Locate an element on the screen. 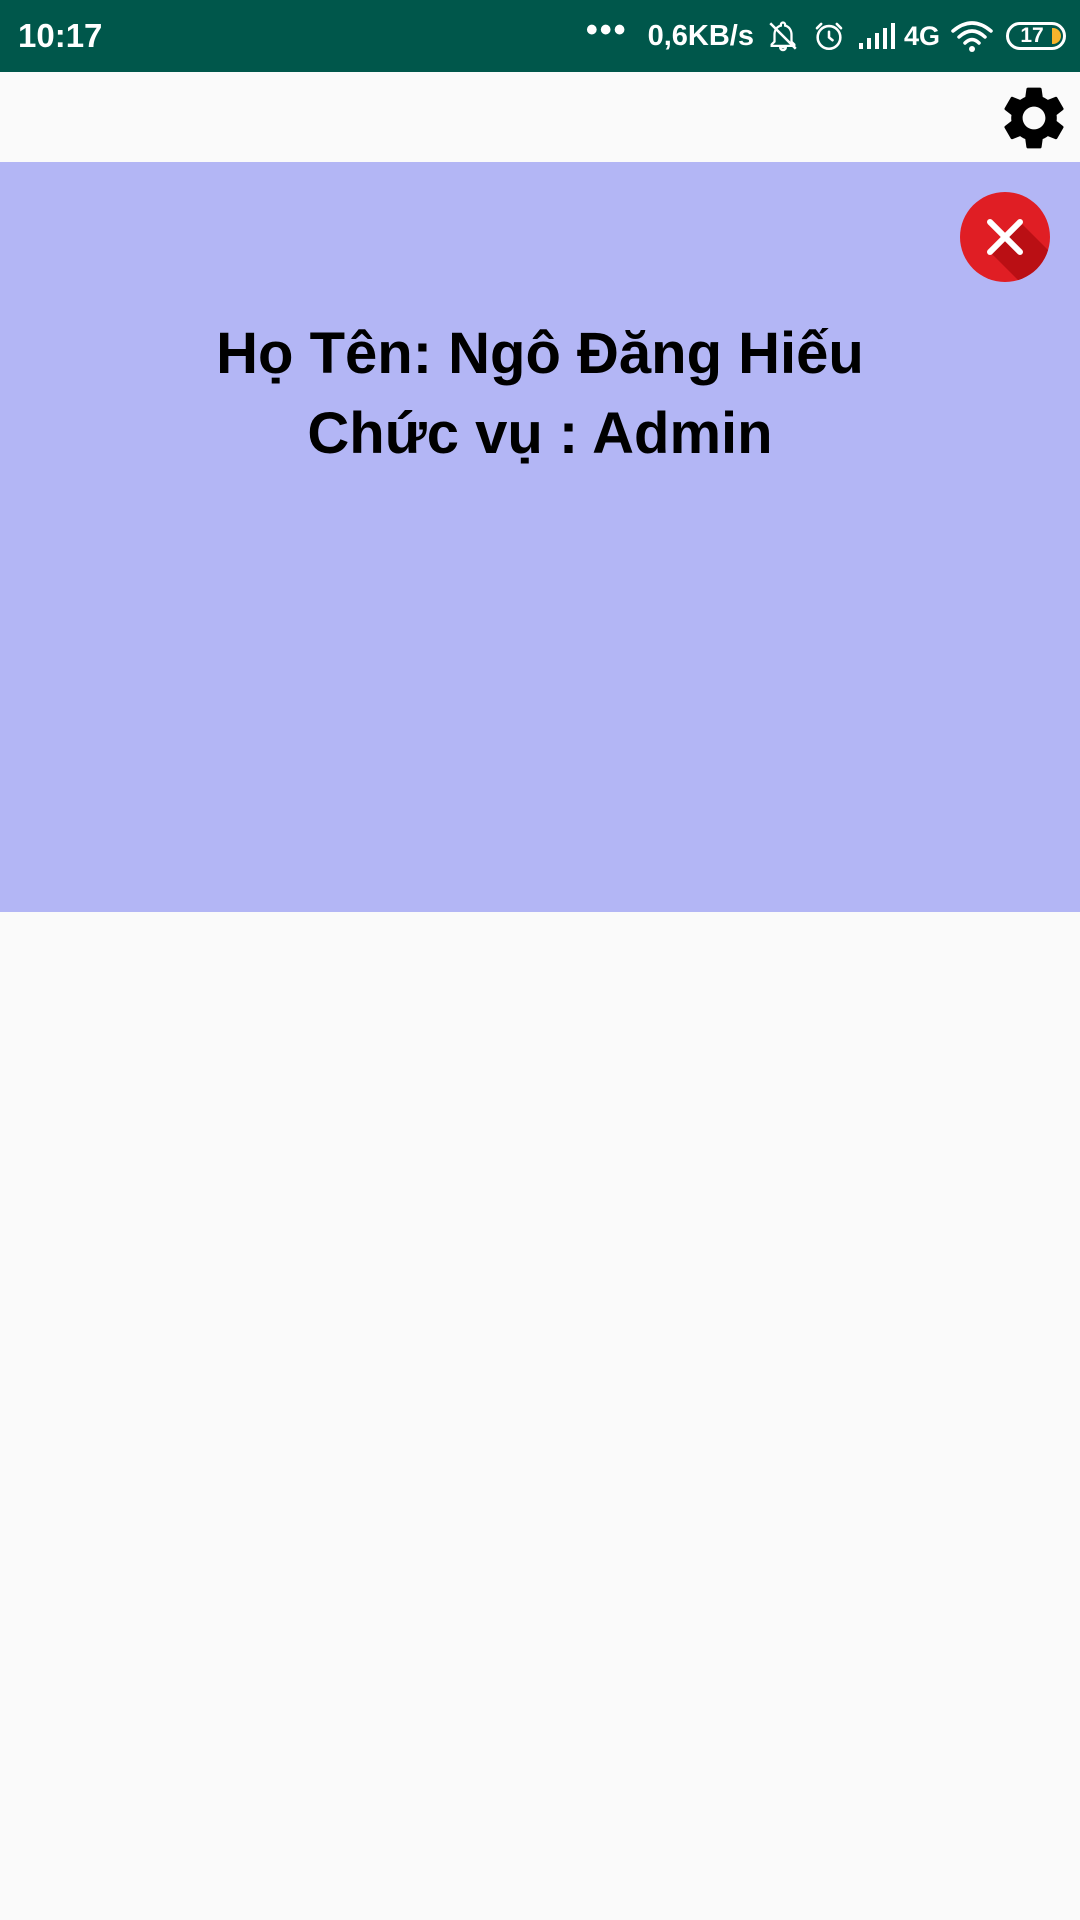  battery-icon: 17 is located at coordinates (1036, 36).